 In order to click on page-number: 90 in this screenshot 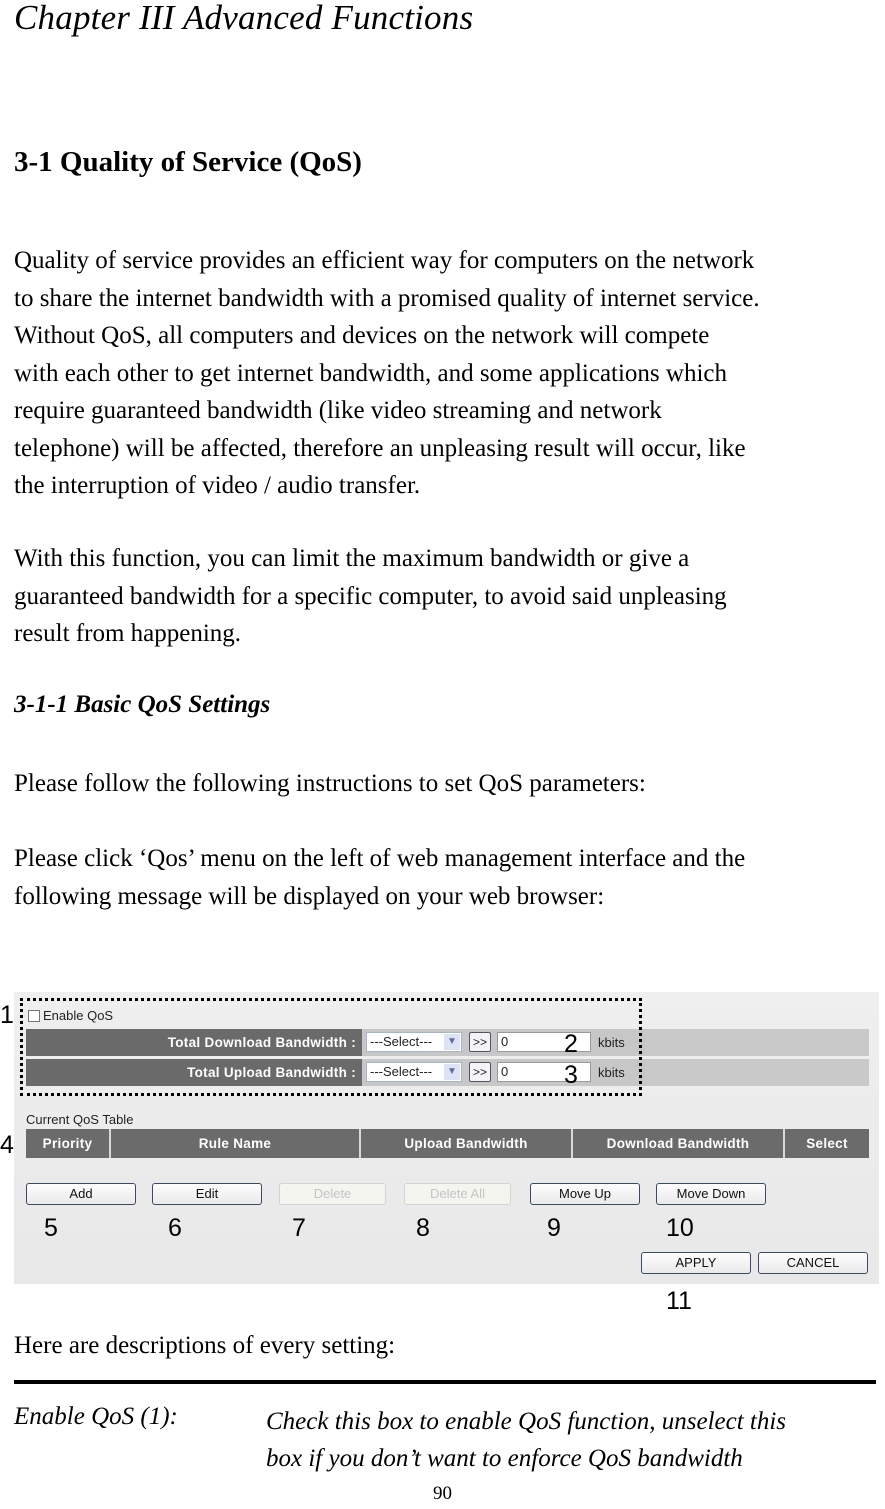, I will do `click(442, 1493)`.